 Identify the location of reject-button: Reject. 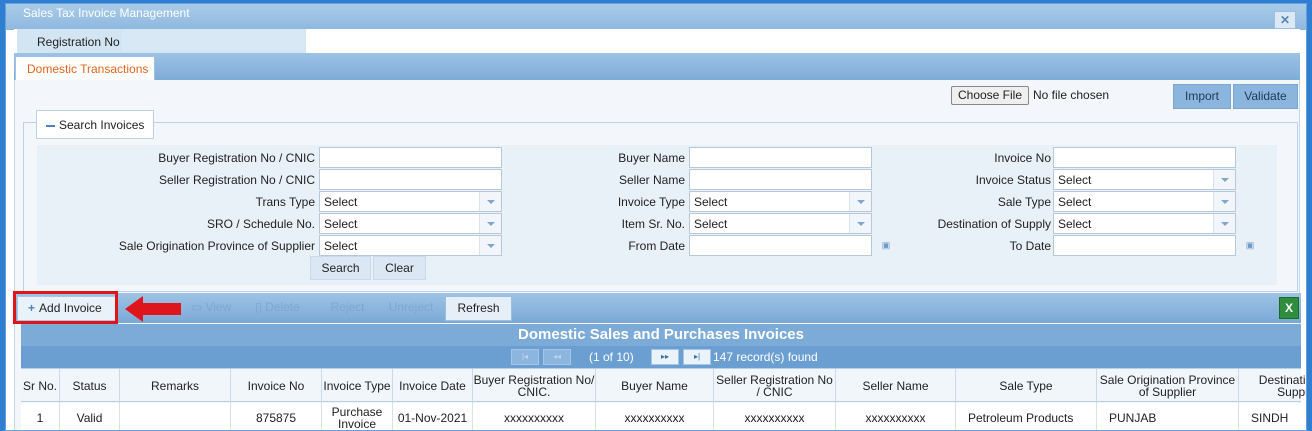
(347, 308).